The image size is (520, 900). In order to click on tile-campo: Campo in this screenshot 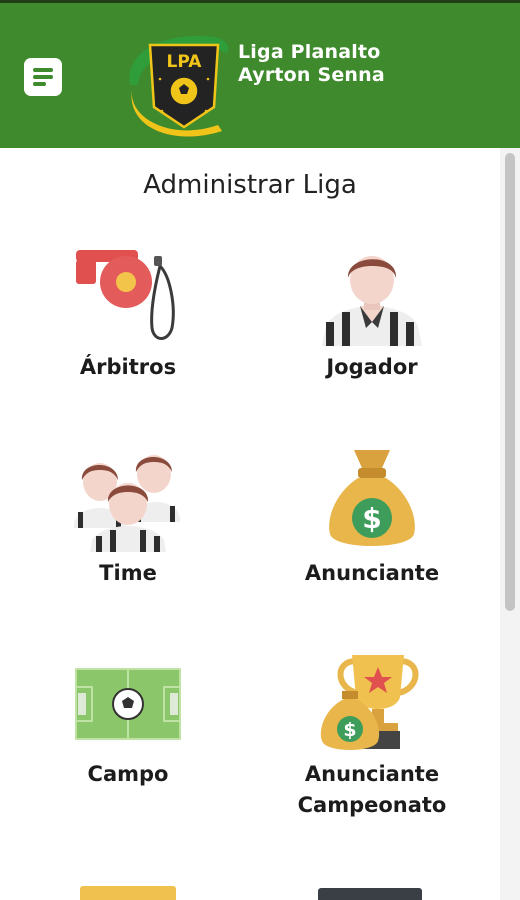, I will do `click(128, 721)`.